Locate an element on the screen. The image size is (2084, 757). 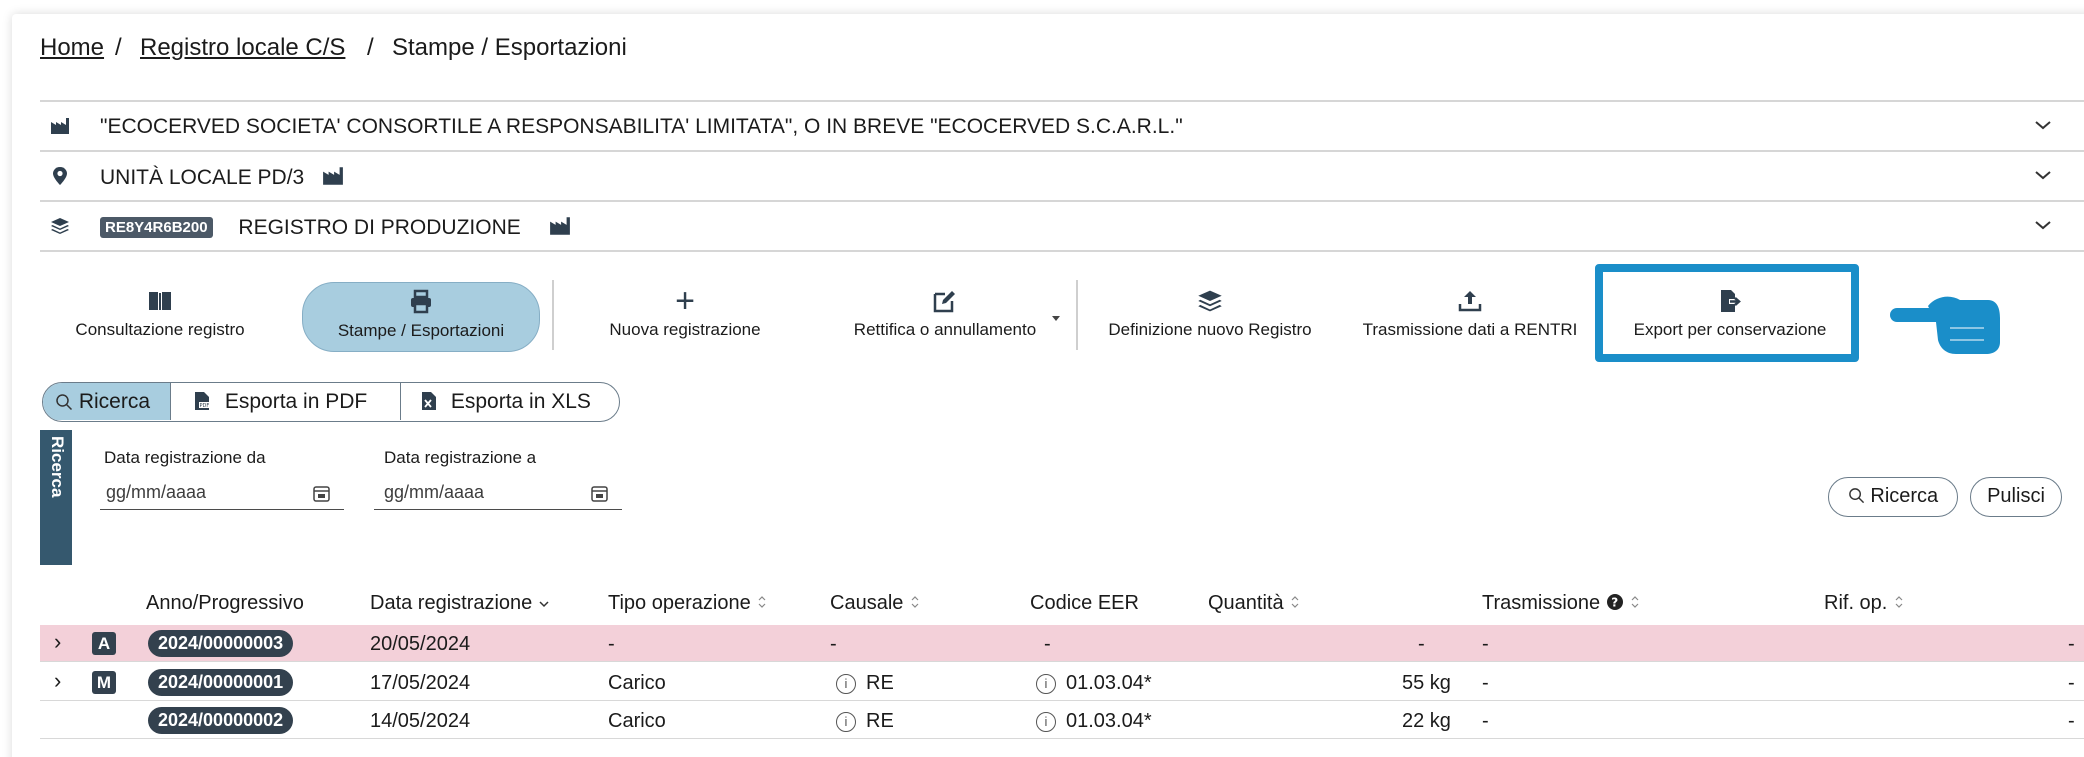
tool-label: Definizione nuovo Registro is located at coordinates (1210, 329).